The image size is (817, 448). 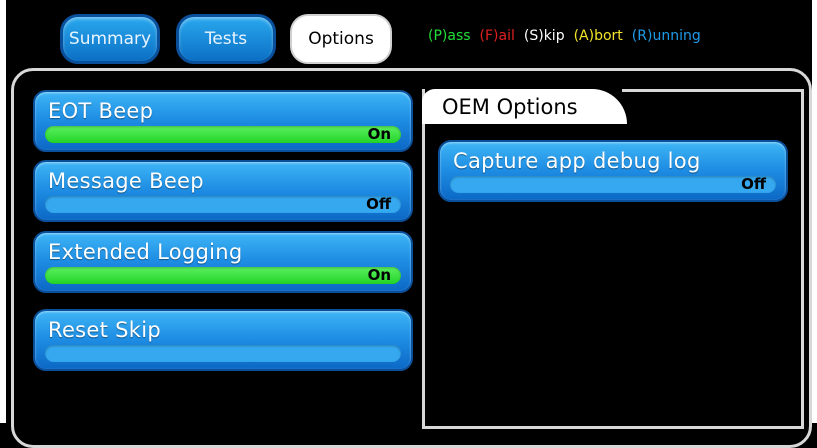 I want to click on legend-running: (R)unning, so click(x=666, y=36).